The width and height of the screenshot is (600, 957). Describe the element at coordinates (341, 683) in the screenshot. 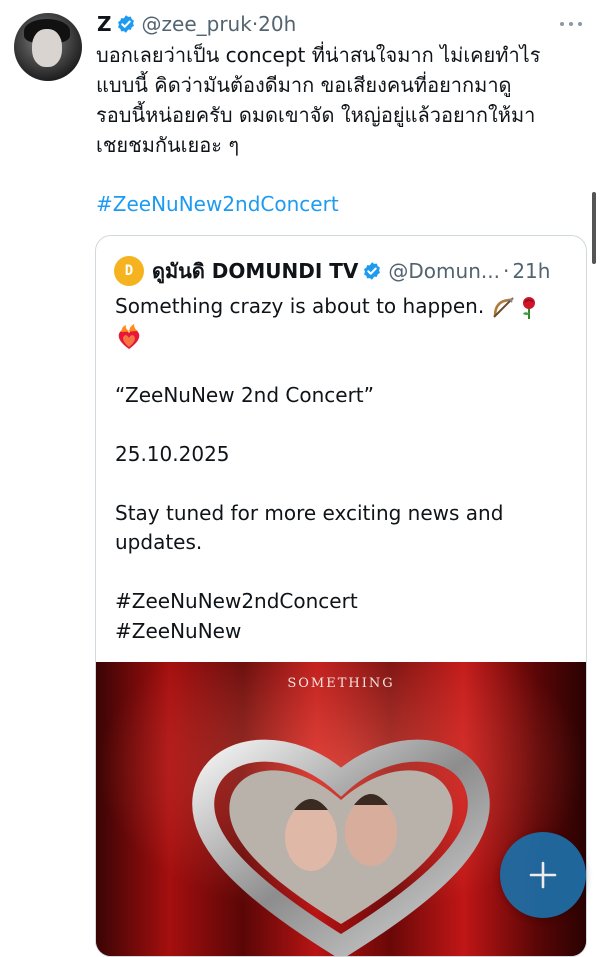

I see `poster-title-text: SOMETHING` at that location.